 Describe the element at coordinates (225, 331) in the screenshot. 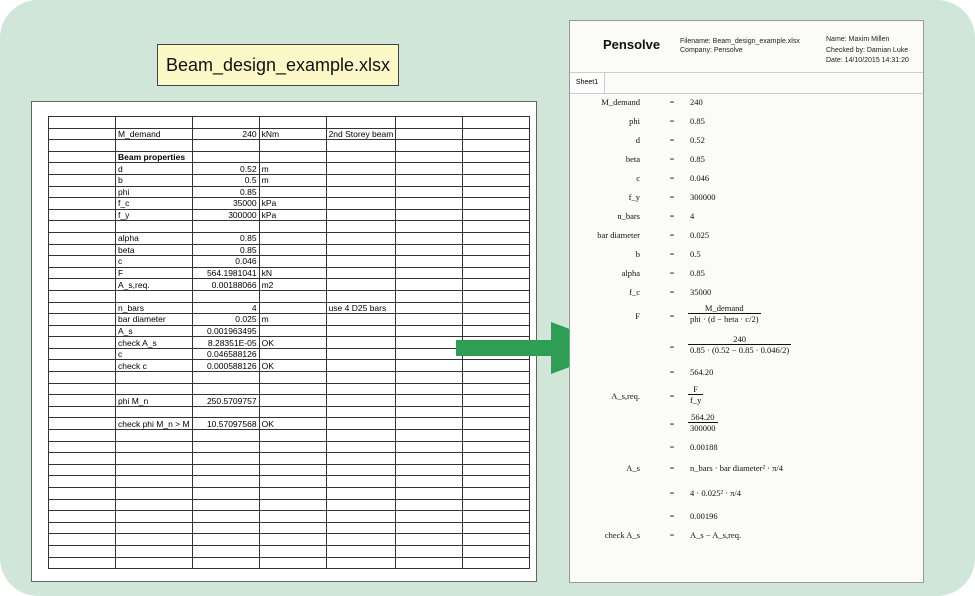

I see `sheet-cell: 0.001963495` at that location.